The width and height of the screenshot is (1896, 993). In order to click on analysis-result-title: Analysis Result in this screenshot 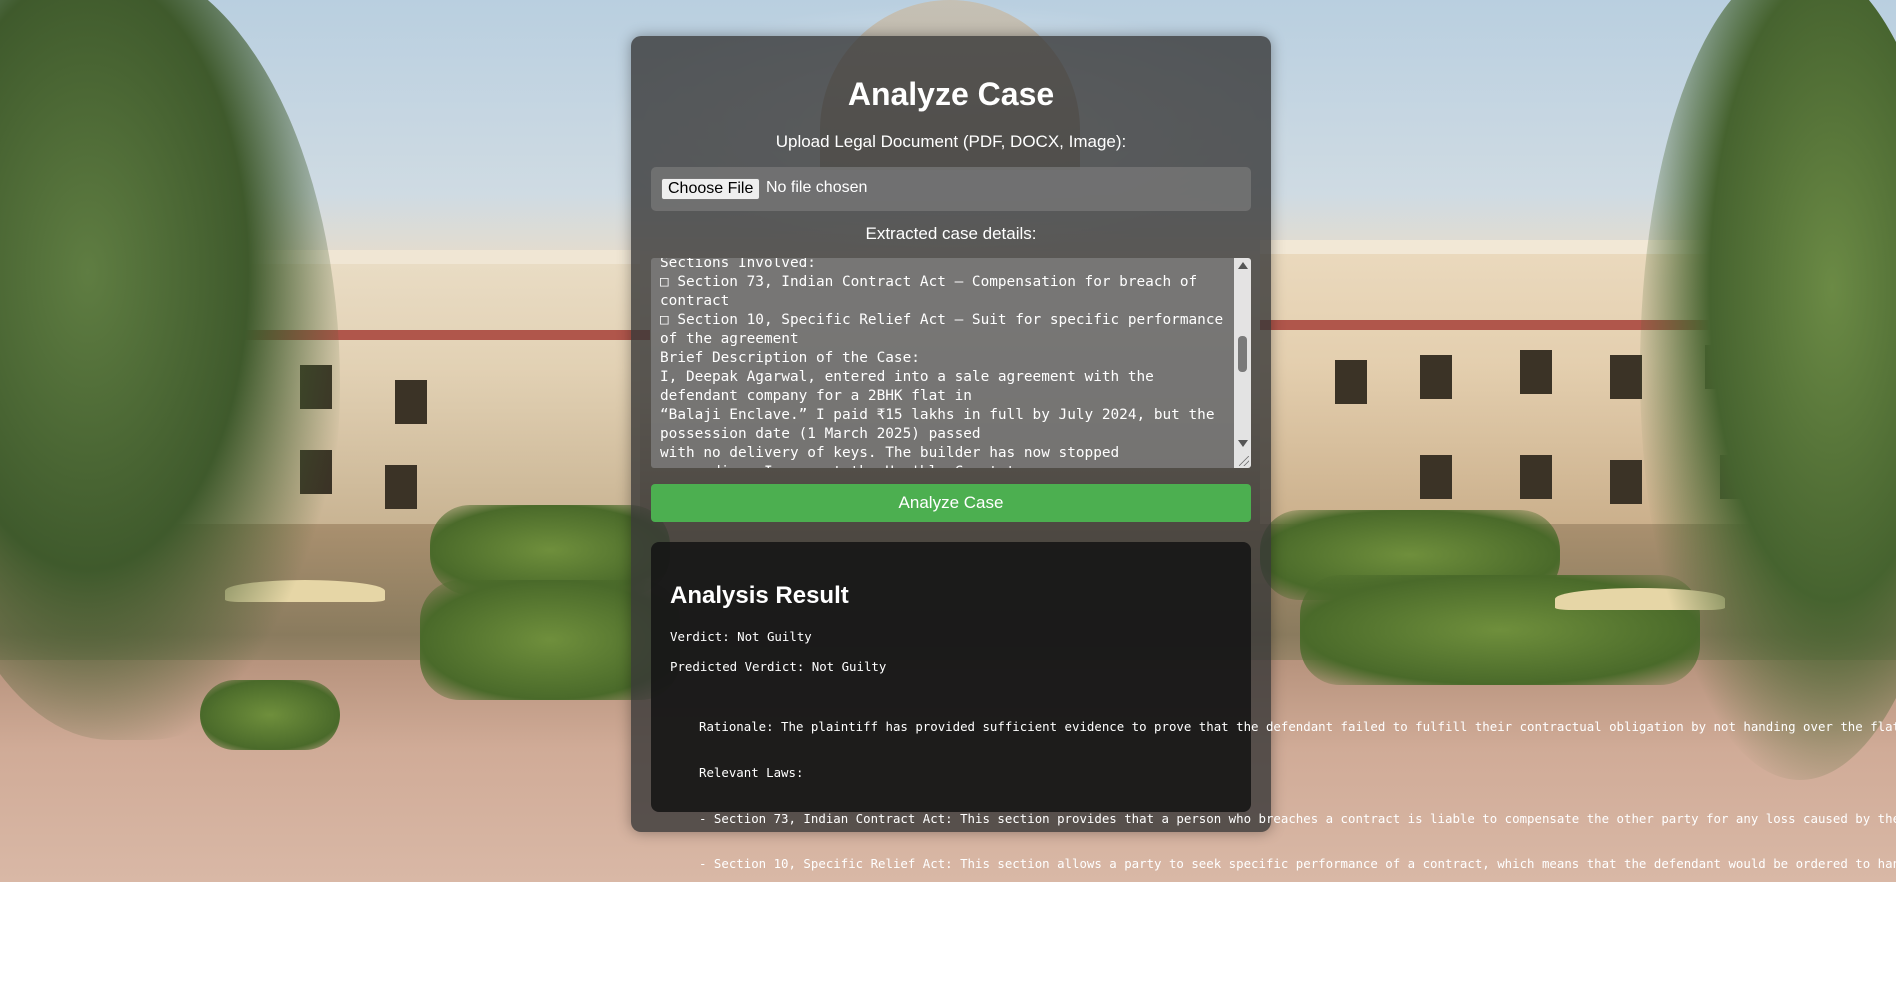, I will do `click(759, 595)`.